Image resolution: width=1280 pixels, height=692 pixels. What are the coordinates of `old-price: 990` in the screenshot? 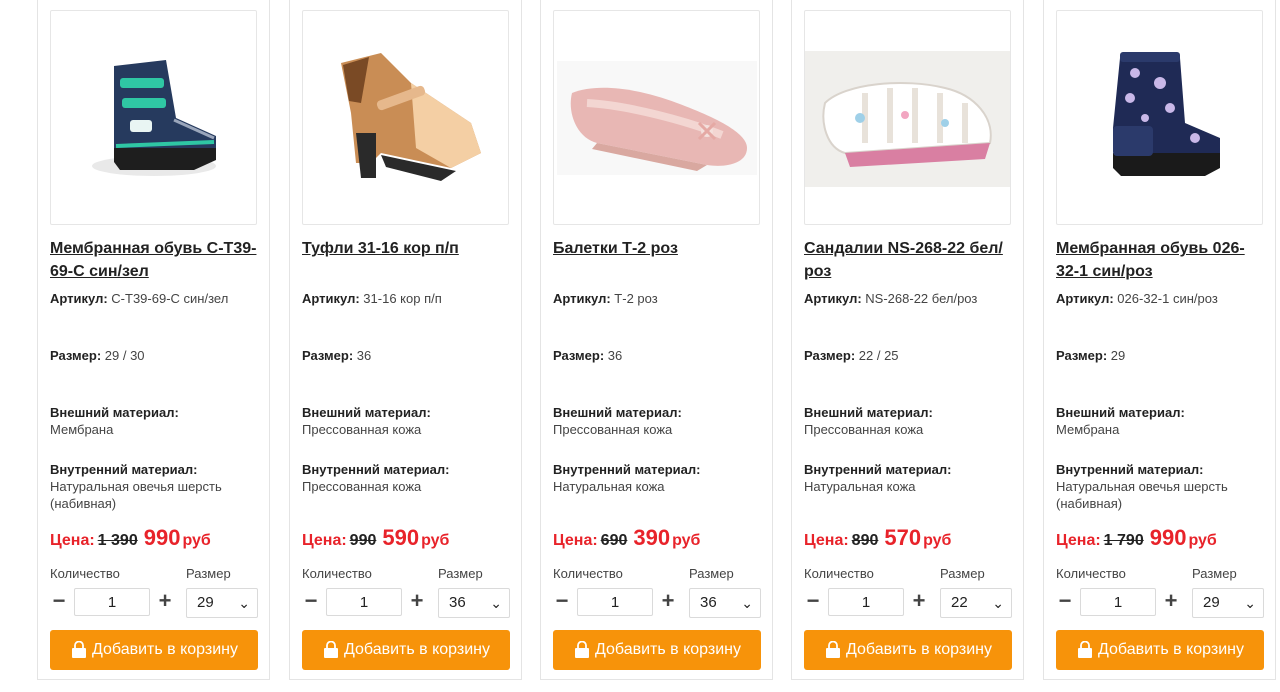 It's located at (363, 540).